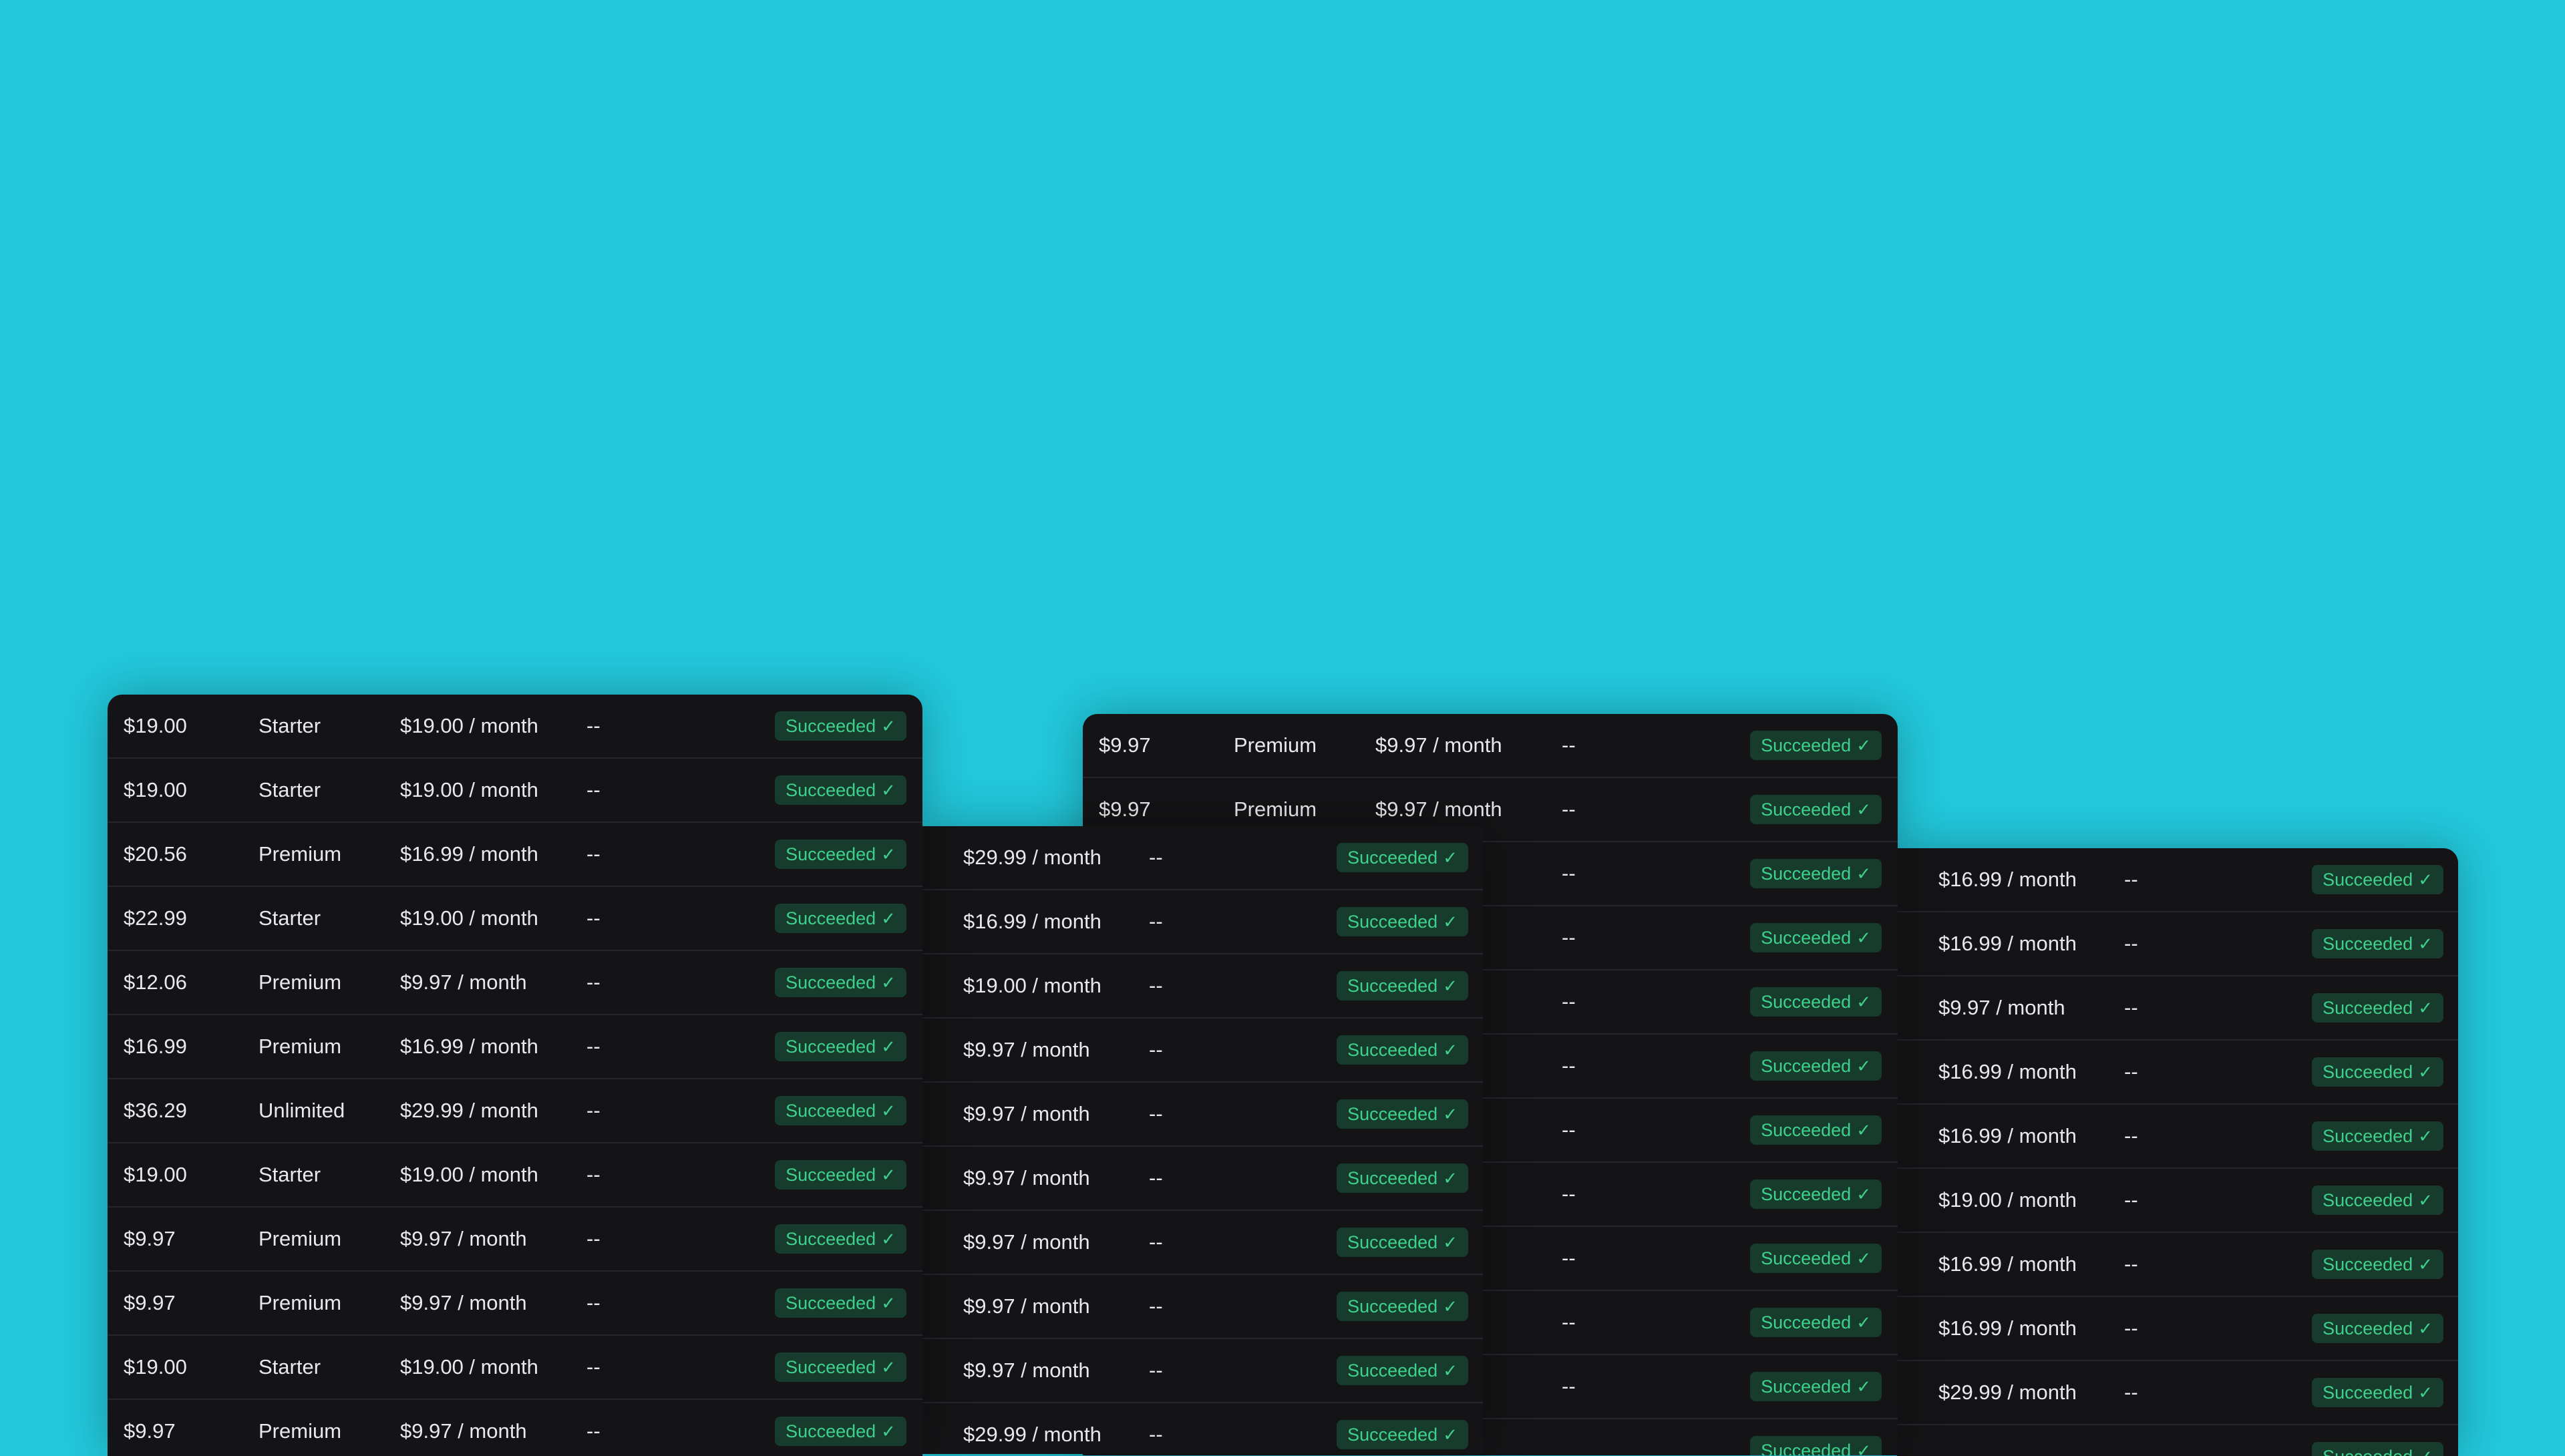 Image resolution: width=2565 pixels, height=1456 pixels. What do you see at coordinates (155, 1175) in the screenshot?
I see `amount-cell: $19.00` at bounding box center [155, 1175].